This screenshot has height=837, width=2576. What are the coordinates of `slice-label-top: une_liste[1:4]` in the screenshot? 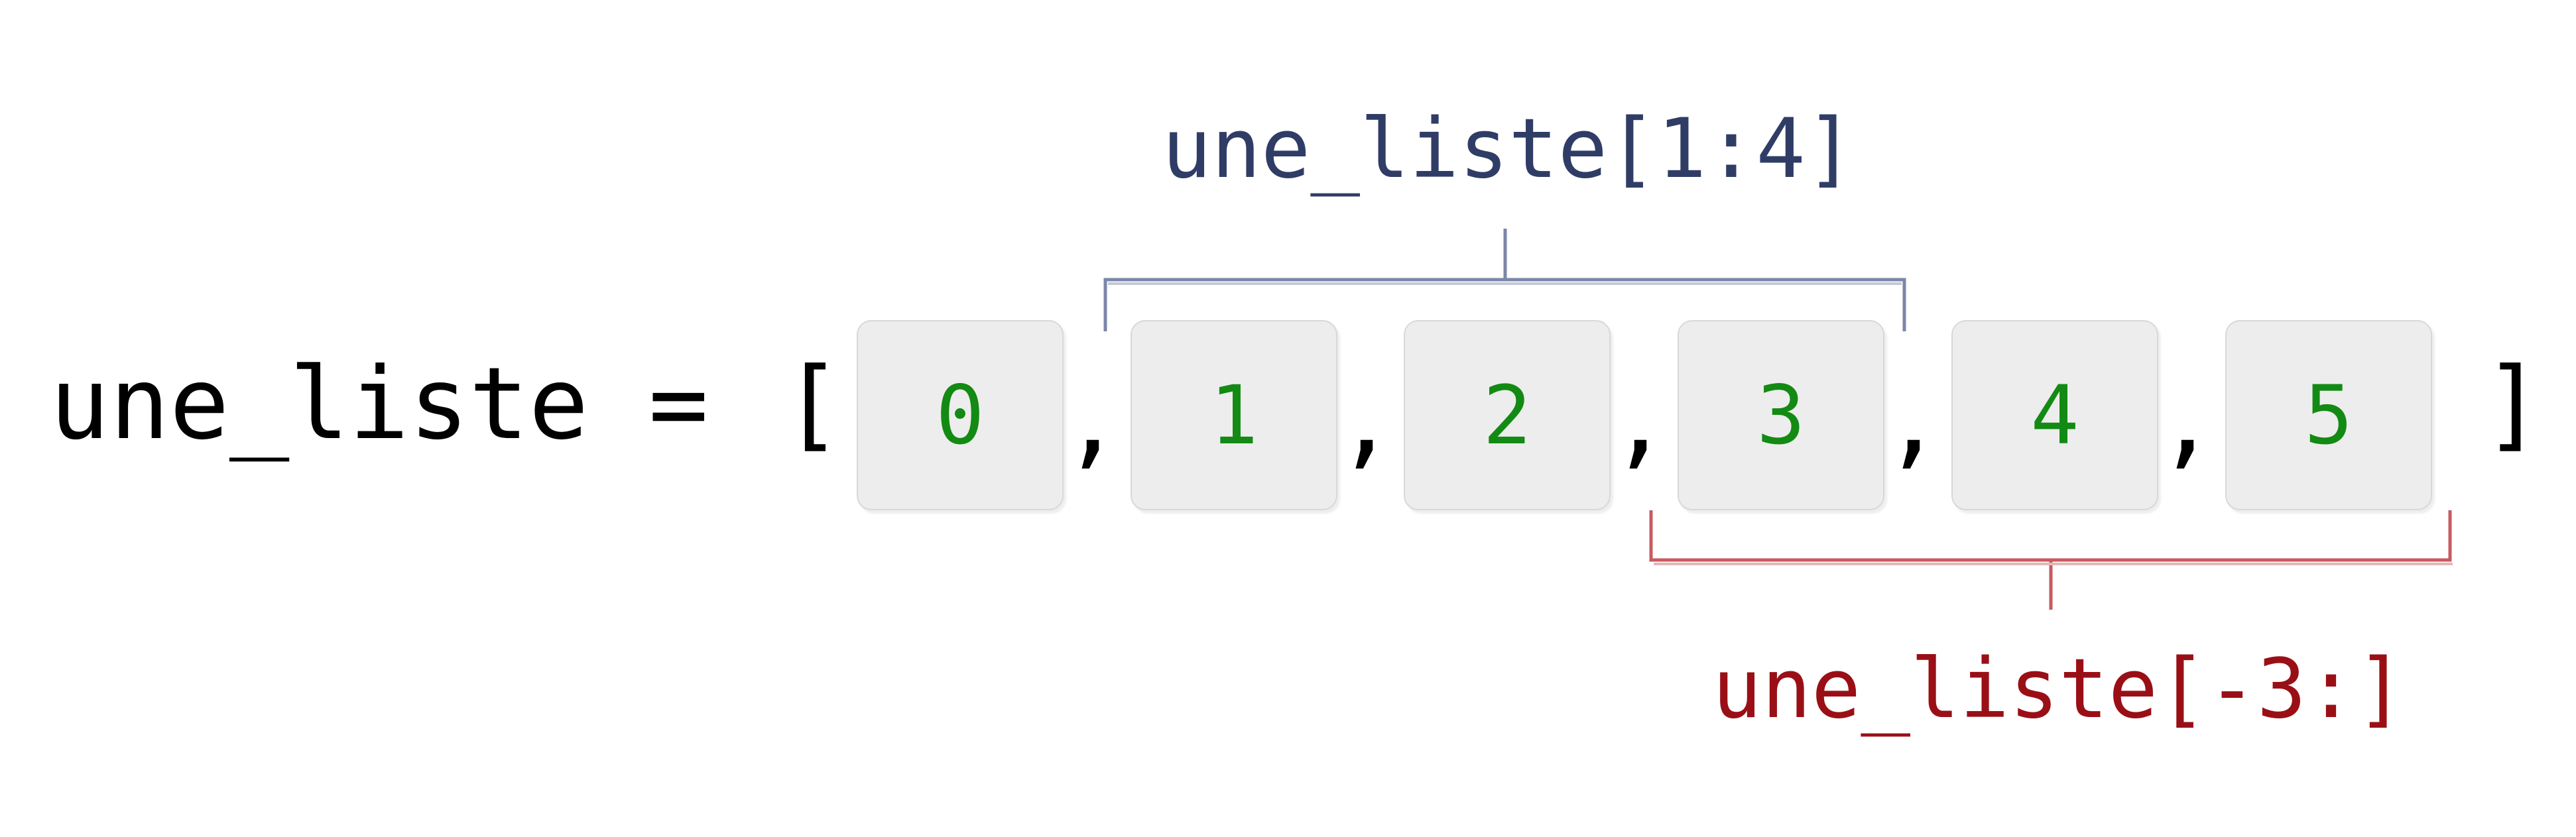 It's located at (1508, 149).